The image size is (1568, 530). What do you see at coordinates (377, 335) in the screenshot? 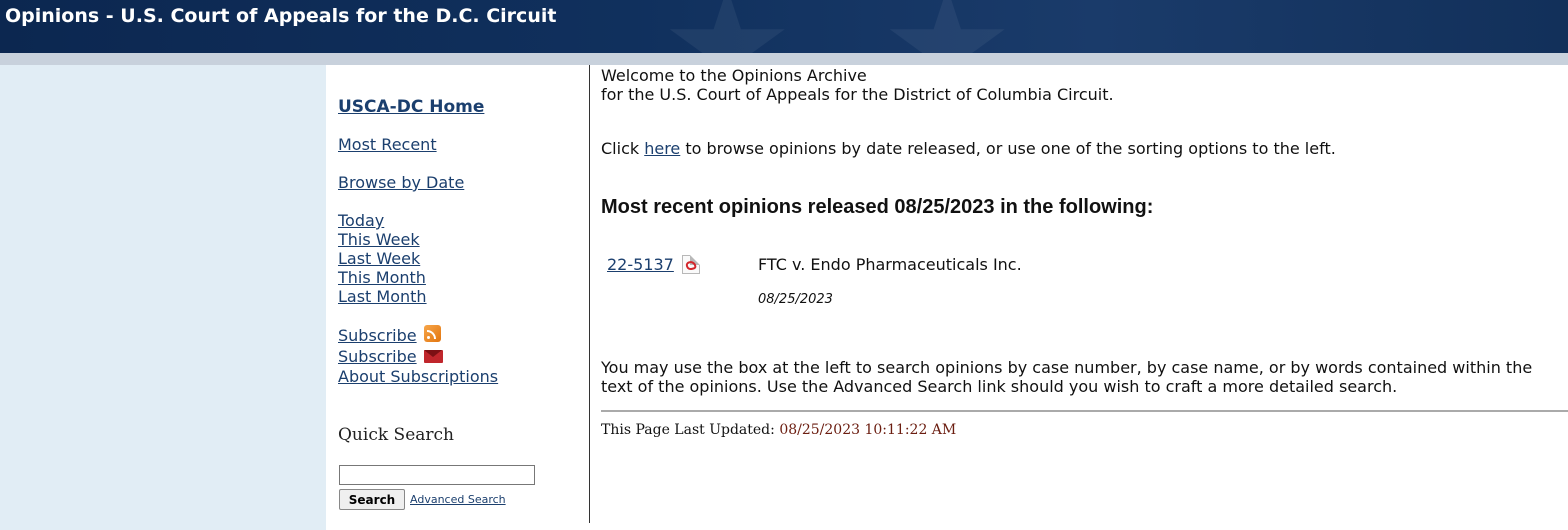
I see `subscribe-rss-link: Subscribe` at bounding box center [377, 335].